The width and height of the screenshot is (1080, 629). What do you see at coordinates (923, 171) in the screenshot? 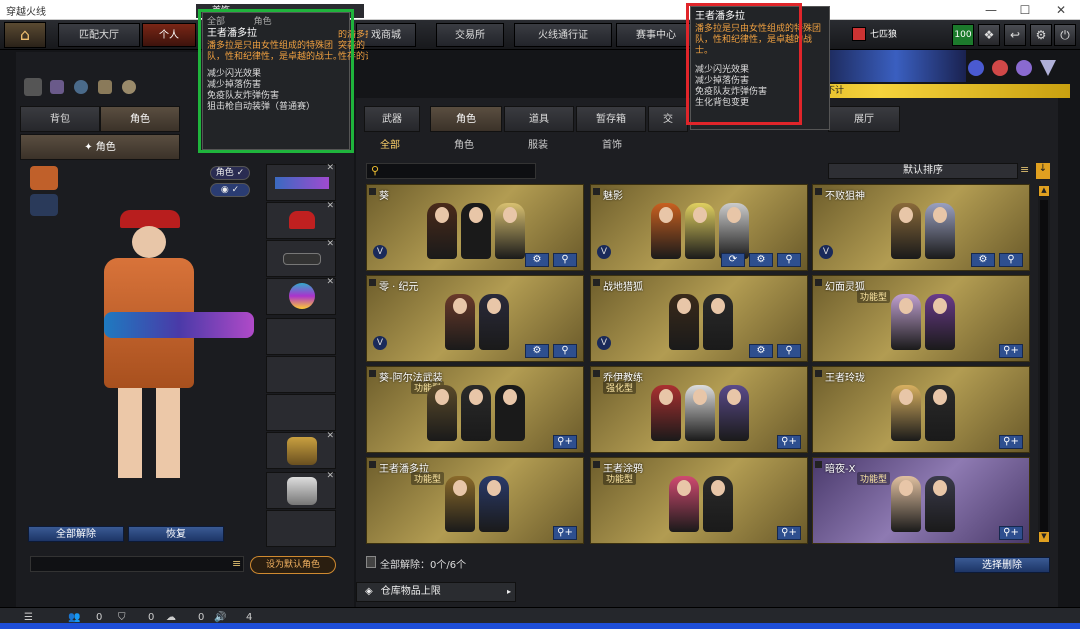
I see `sort-dropdown: 默认排序` at bounding box center [923, 171].